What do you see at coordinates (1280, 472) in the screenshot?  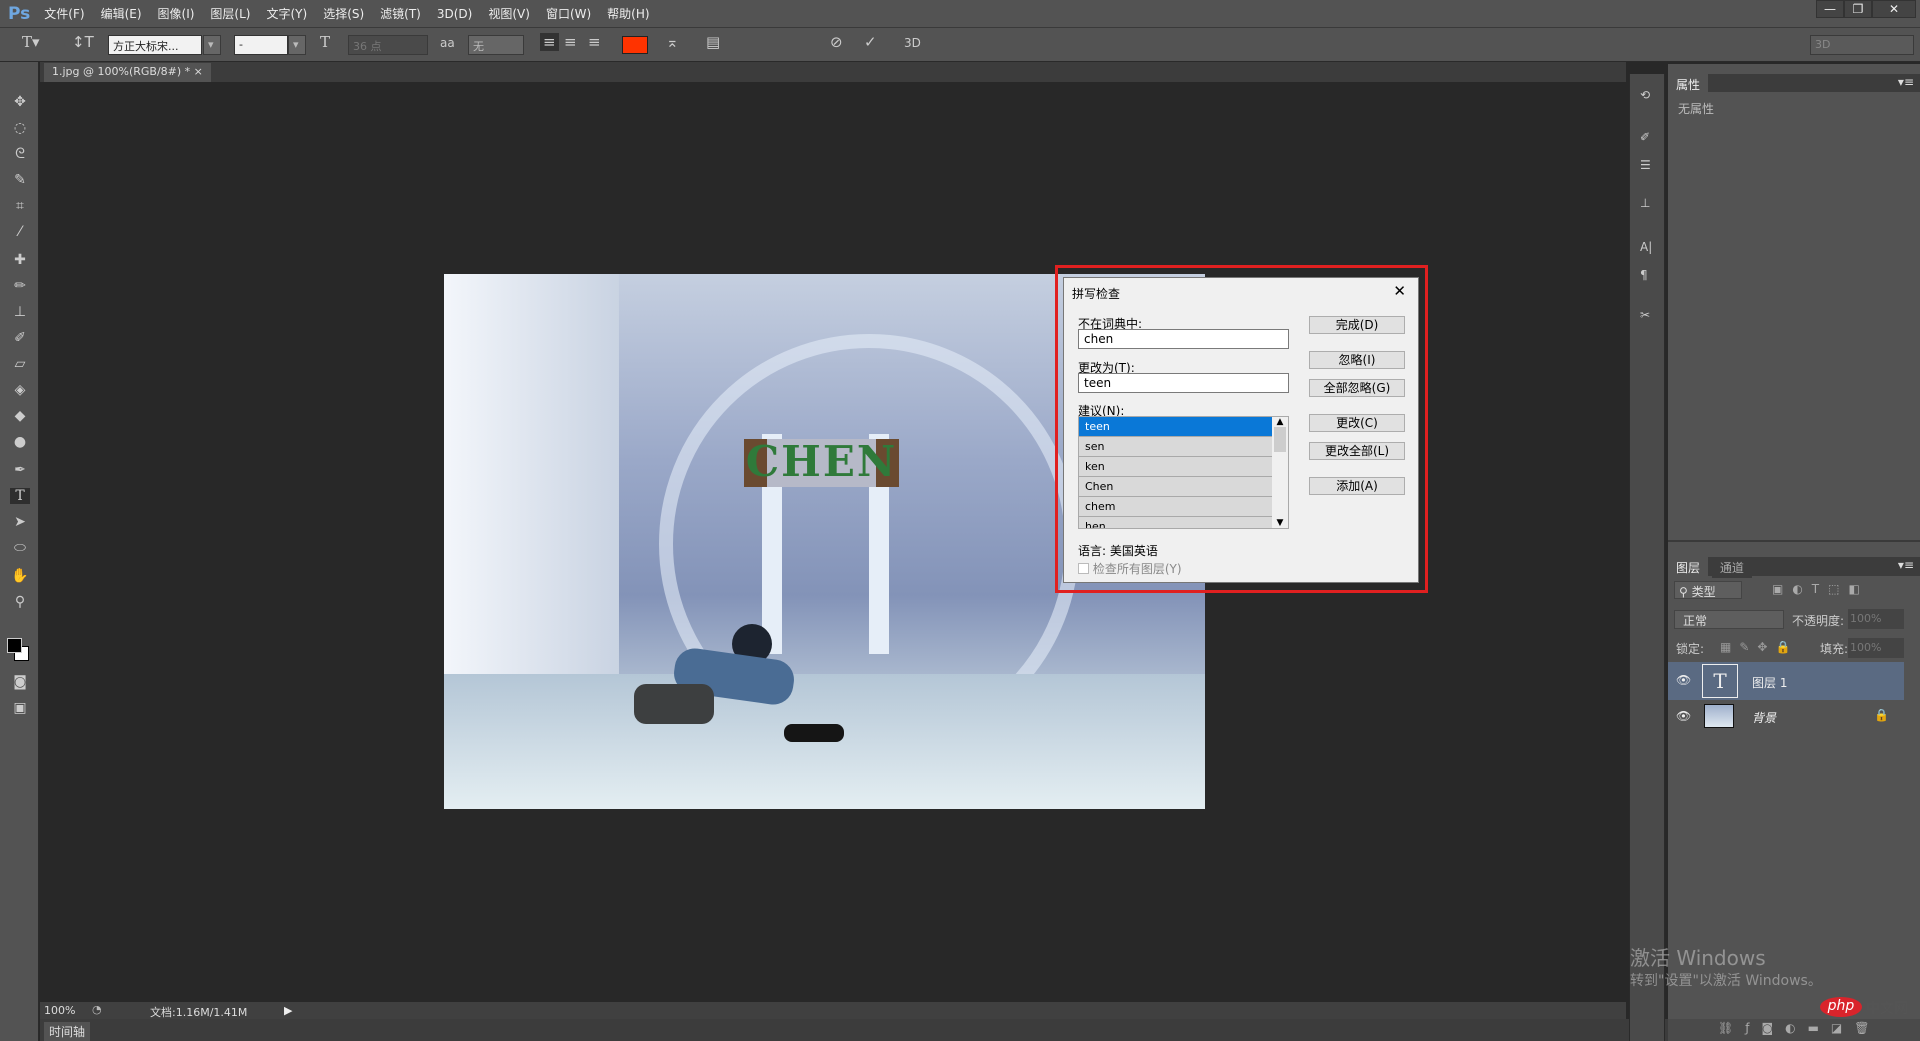 I see `suggestions-scrollbar: ▲ ▼` at bounding box center [1280, 472].